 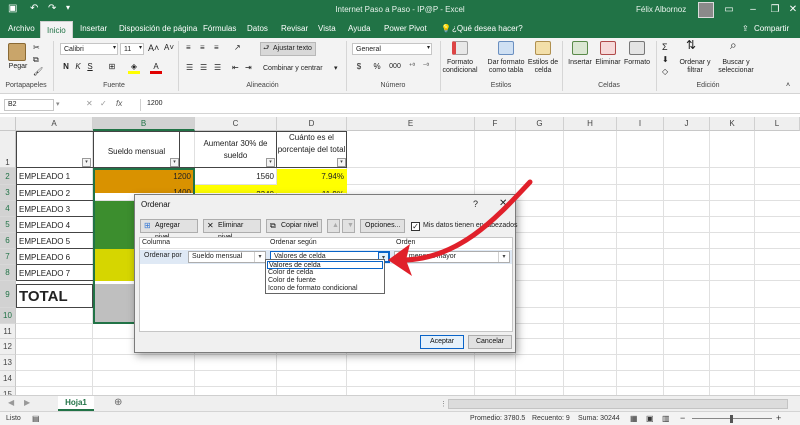 What do you see at coordinates (590, 124) in the screenshot?
I see `column-header-h: H` at bounding box center [590, 124].